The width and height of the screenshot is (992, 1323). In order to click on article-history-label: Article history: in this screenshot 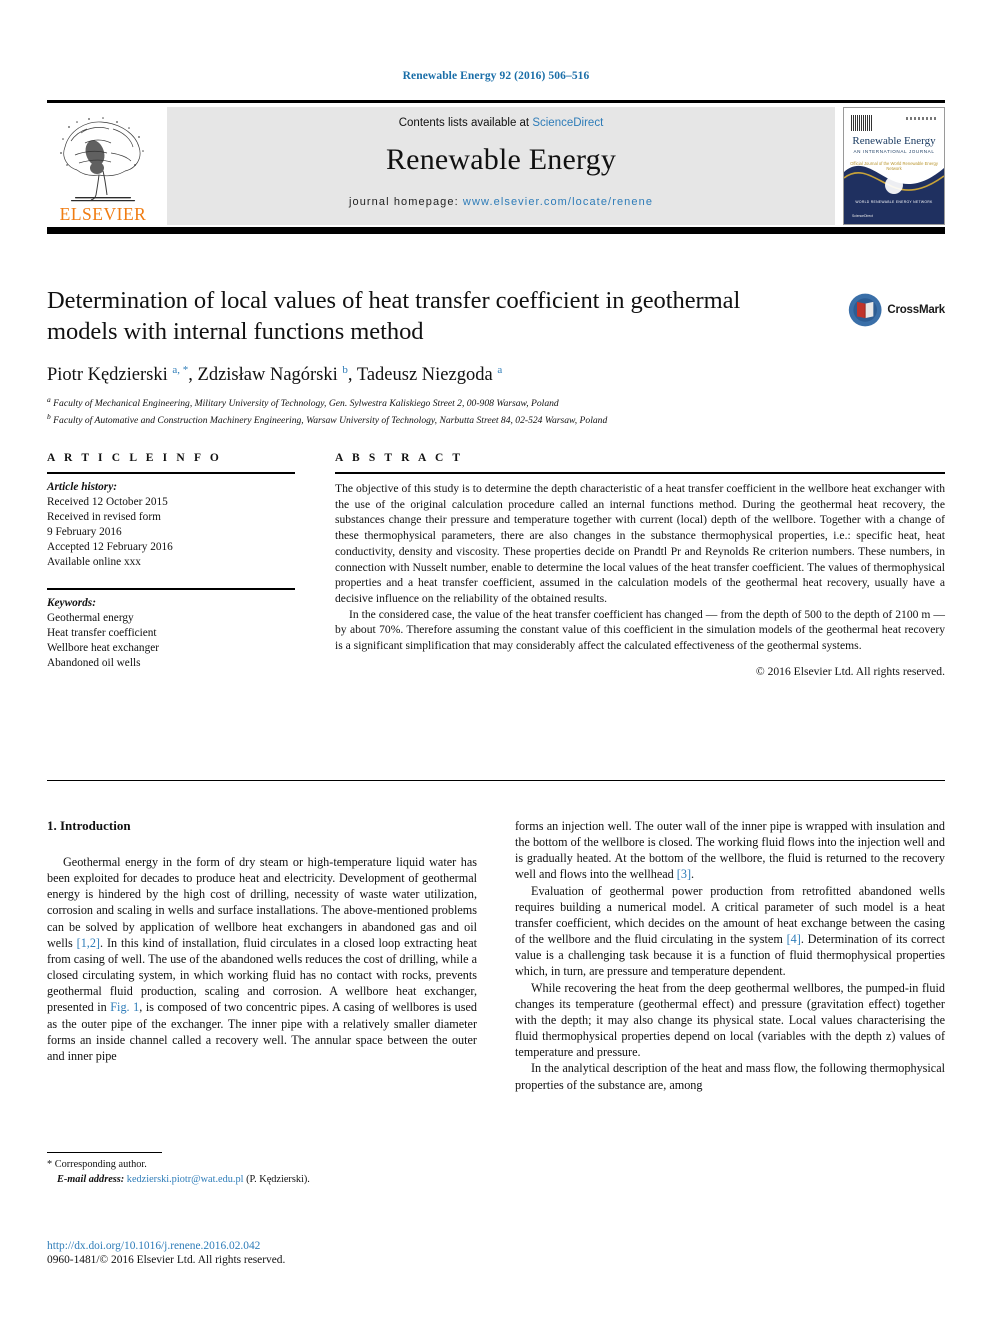, I will do `click(82, 487)`.